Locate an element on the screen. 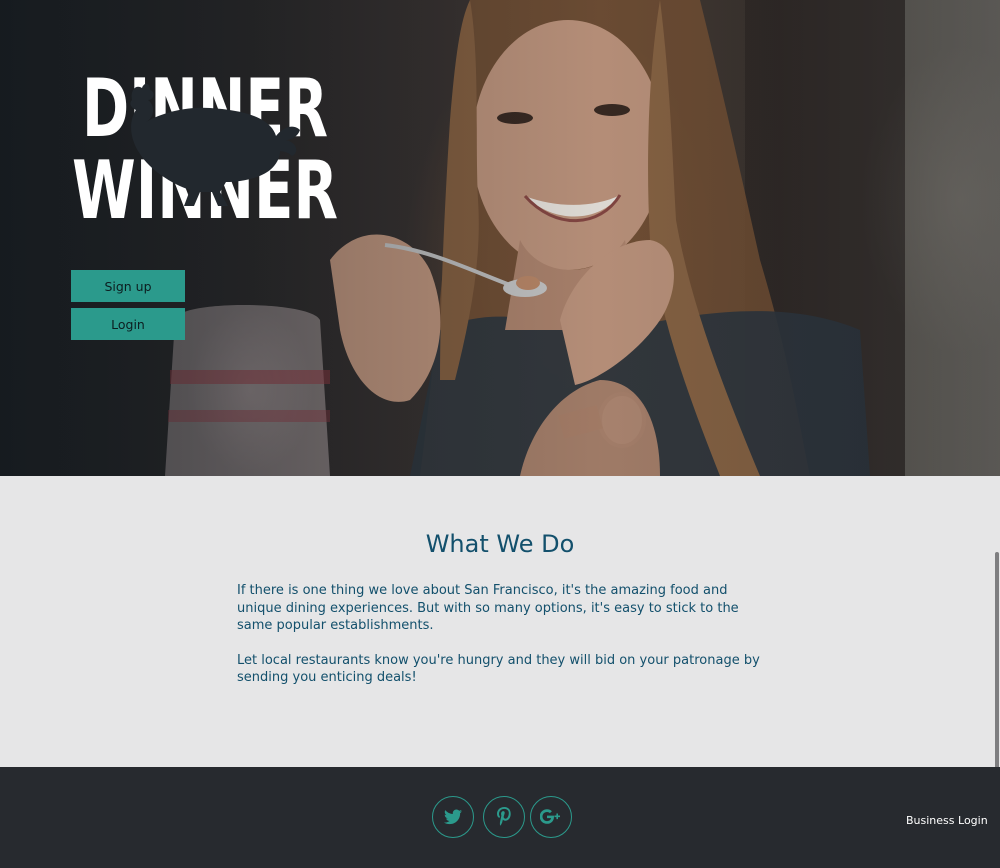 The image size is (1000, 868). login-button: Login is located at coordinates (128, 324).